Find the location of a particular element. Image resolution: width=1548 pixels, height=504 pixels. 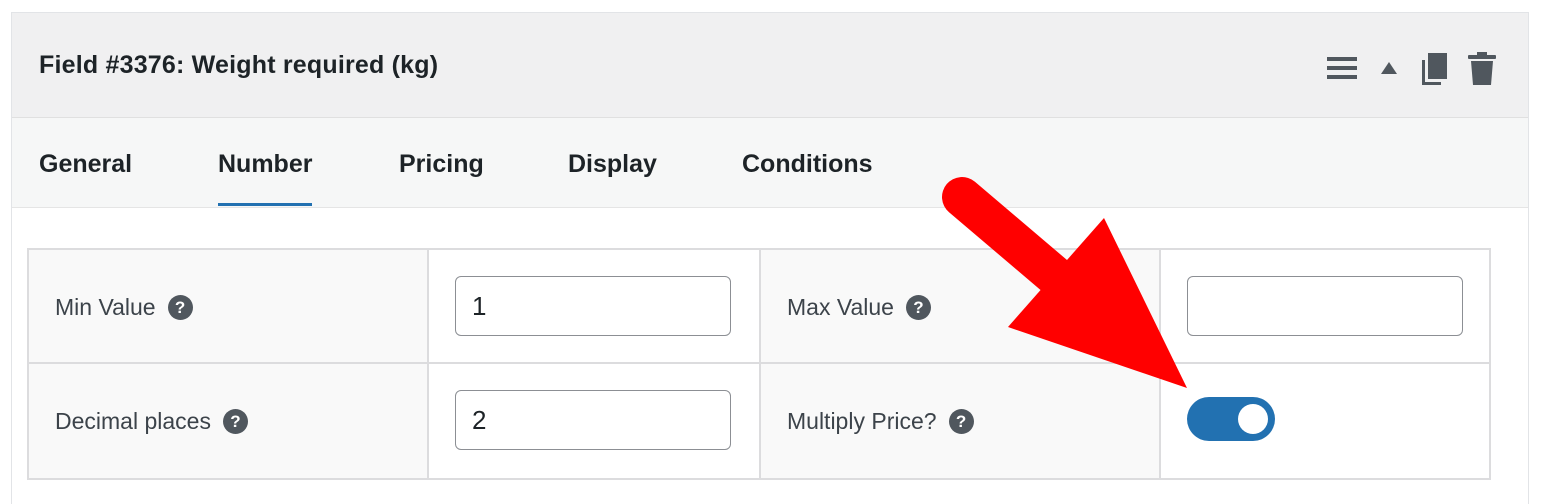

max-value-label-cell: Max Value ? is located at coordinates (961, 307).